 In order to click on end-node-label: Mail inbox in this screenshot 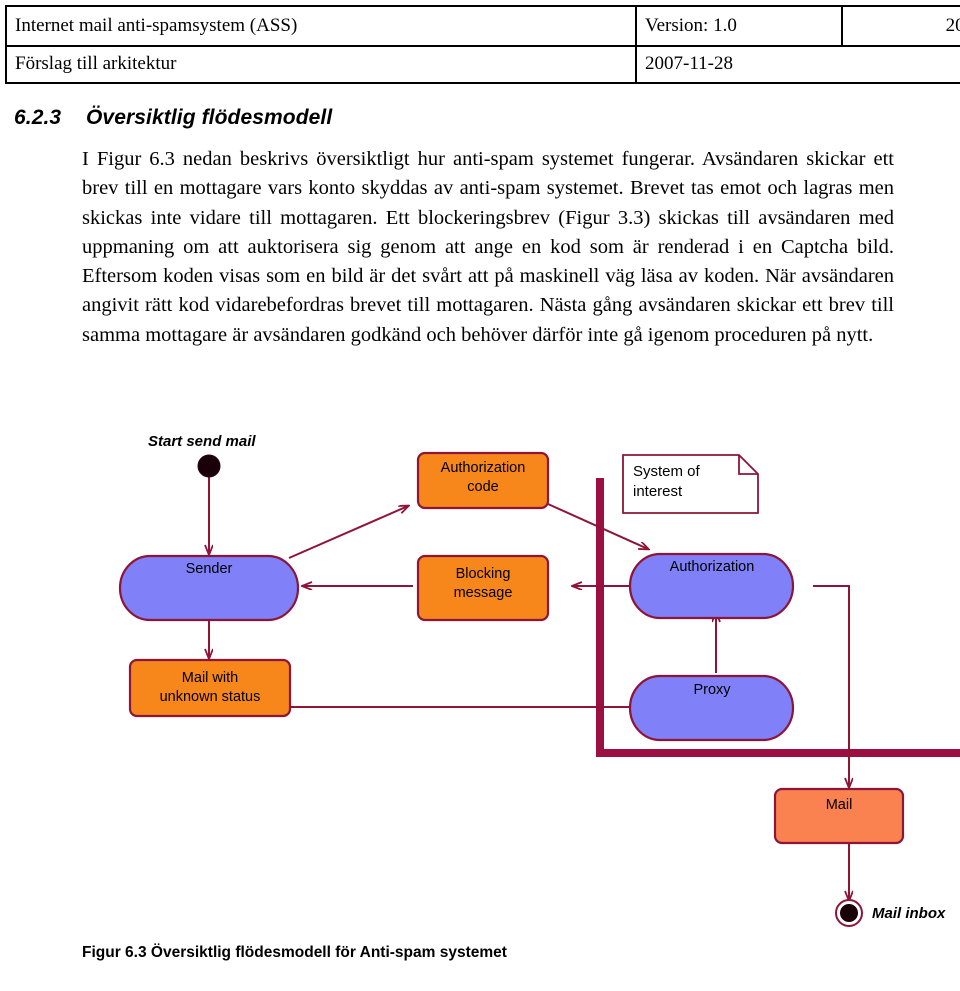, I will do `click(909, 913)`.